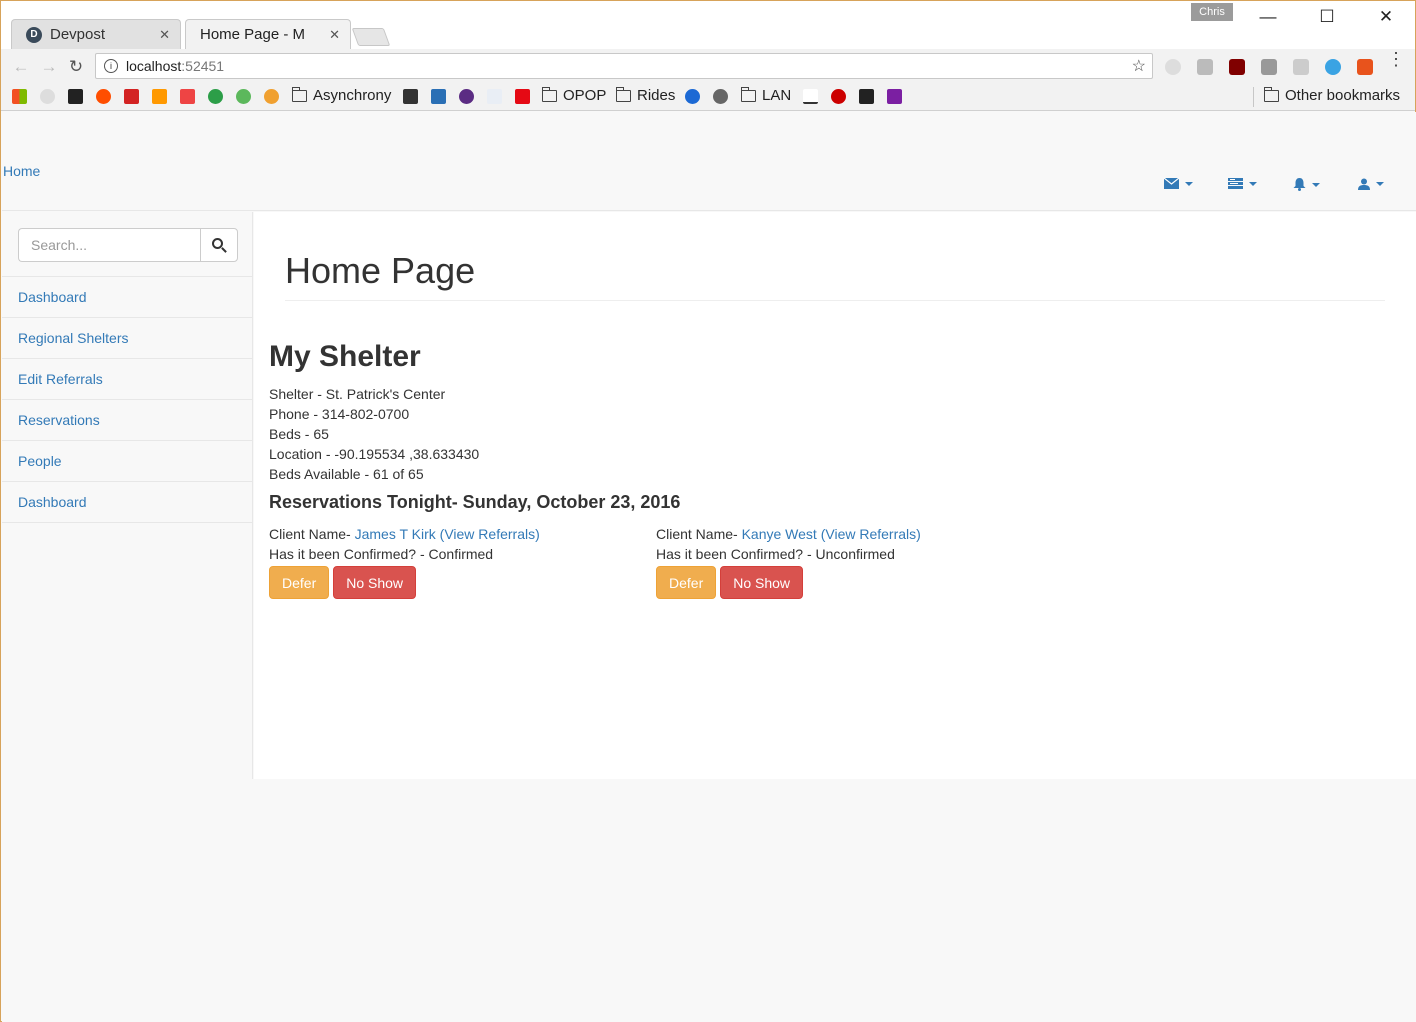 The width and height of the screenshot is (1416, 1022). What do you see at coordinates (19, 96) in the screenshot?
I see `microsoft-icon` at bounding box center [19, 96].